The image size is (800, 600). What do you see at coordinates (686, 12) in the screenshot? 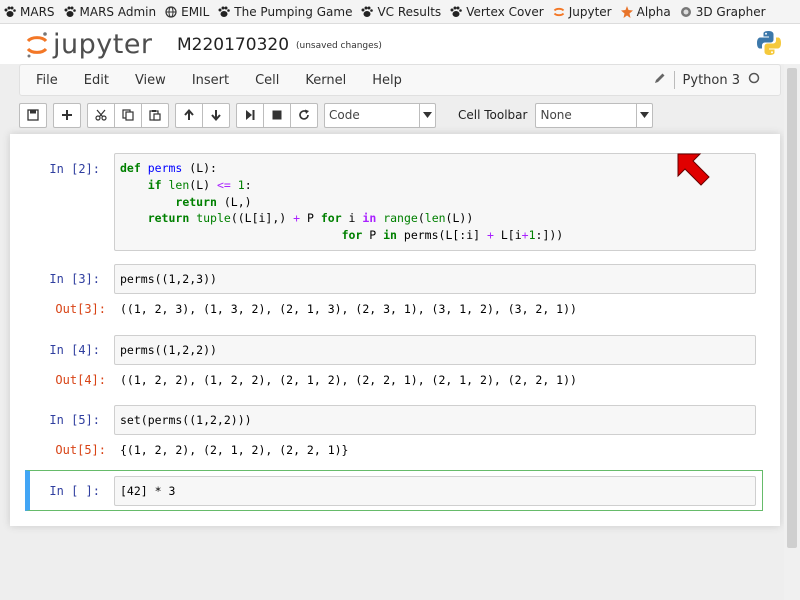
I see `grapher-icon` at bounding box center [686, 12].